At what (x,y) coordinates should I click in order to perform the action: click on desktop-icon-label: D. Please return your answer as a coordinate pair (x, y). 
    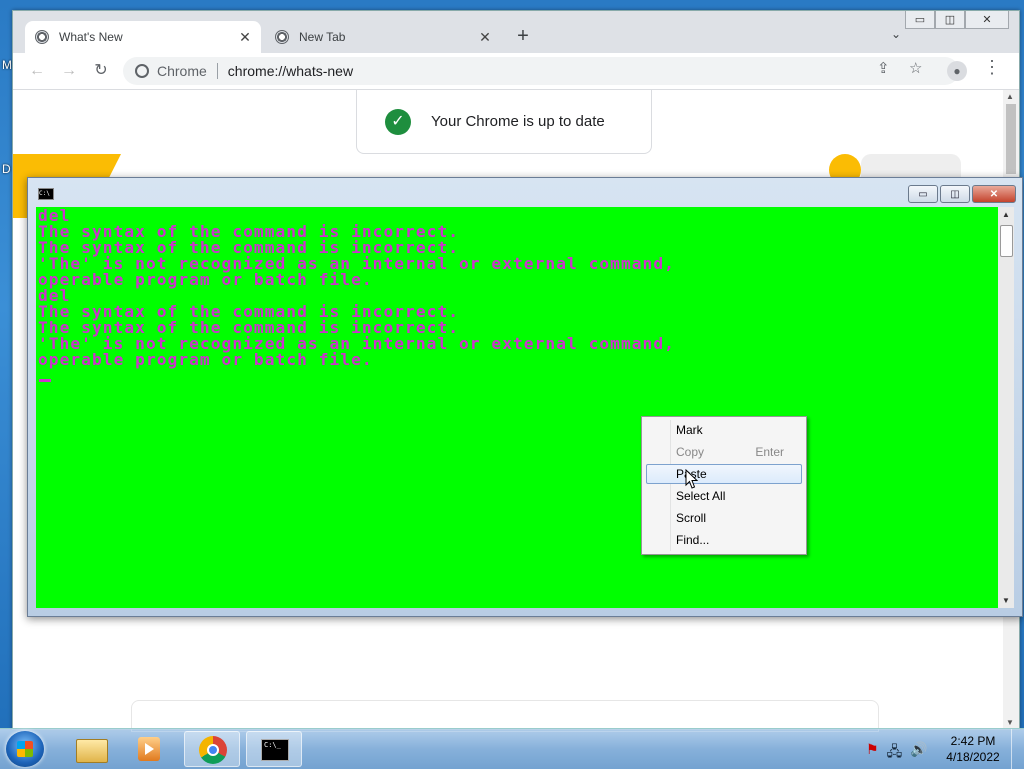
    Looking at the image, I should click on (6, 169).